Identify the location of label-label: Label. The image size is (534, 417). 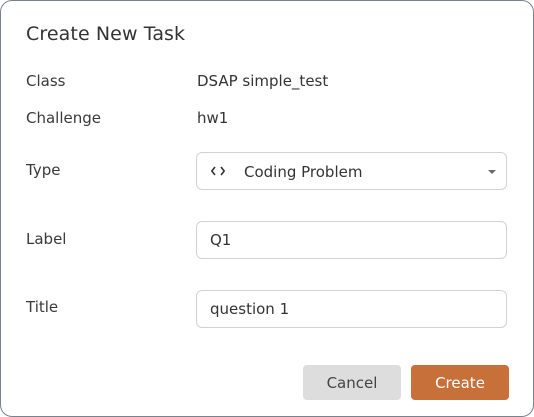
(46, 239).